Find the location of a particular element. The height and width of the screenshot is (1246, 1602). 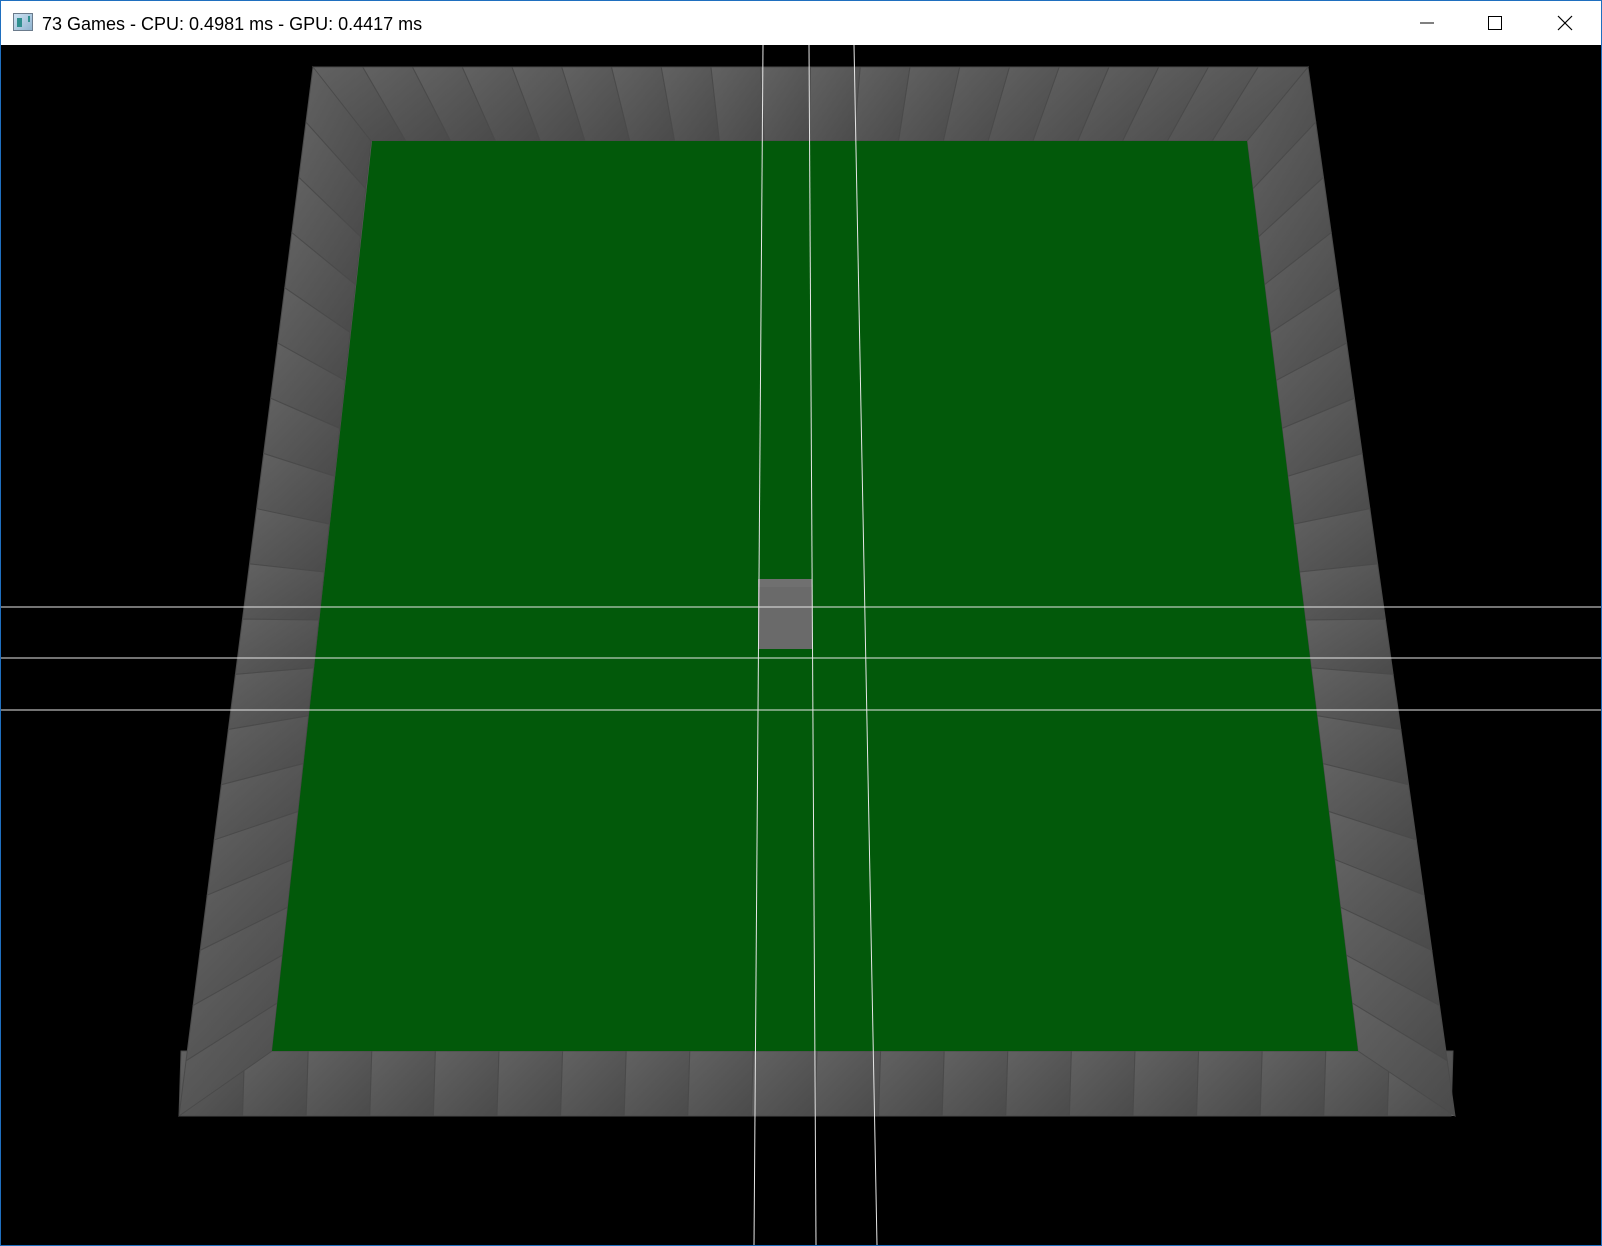

minimize-icon is located at coordinates (1427, 23).